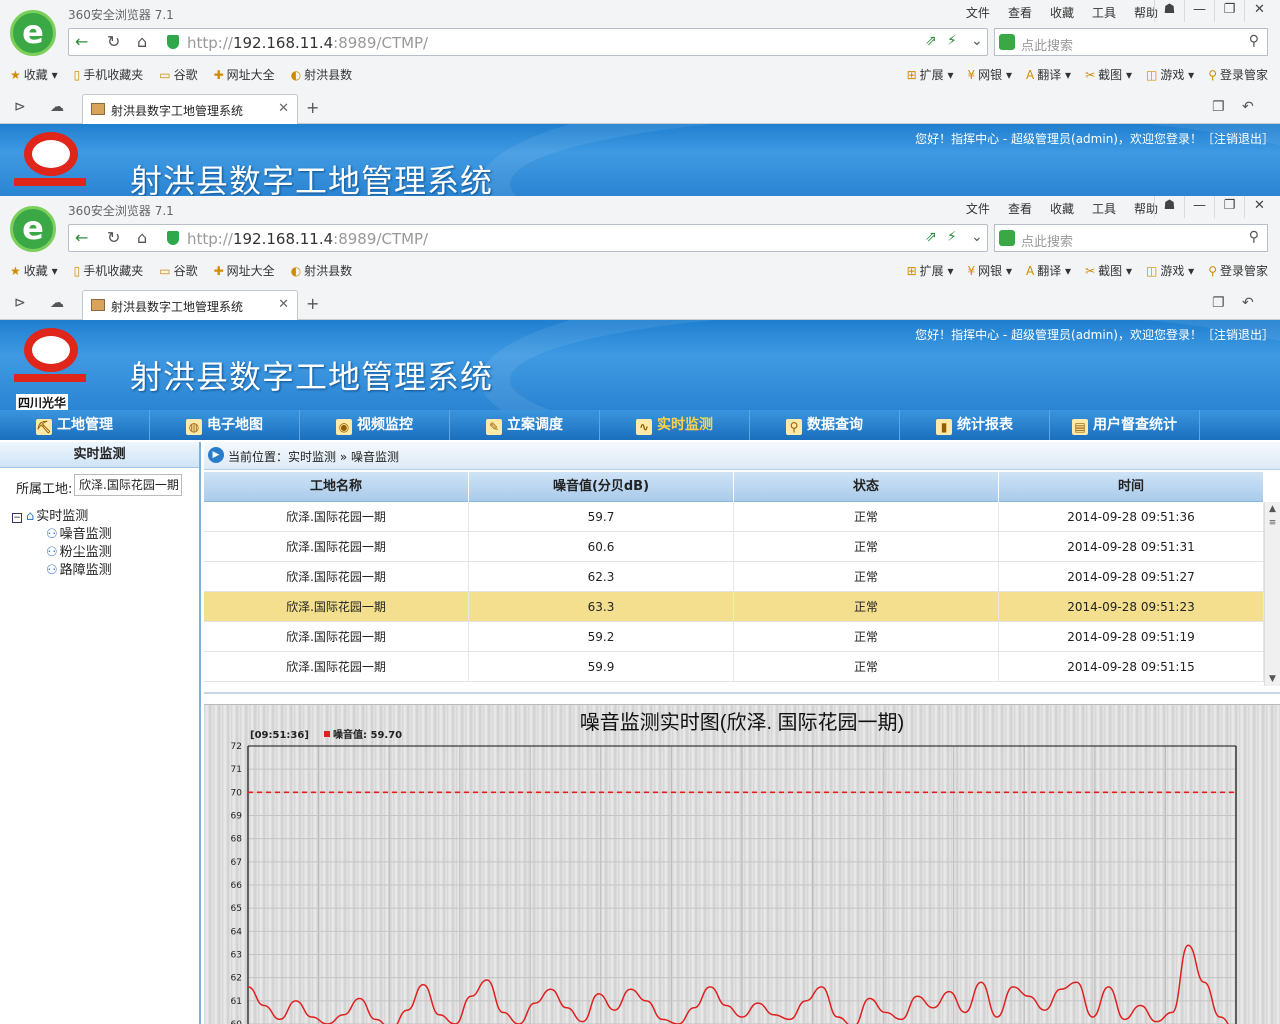  What do you see at coordinates (525, 425) in the screenshot?
I see `nav-item-3: ✎ 立案调度` at bounding box center [525, 425].